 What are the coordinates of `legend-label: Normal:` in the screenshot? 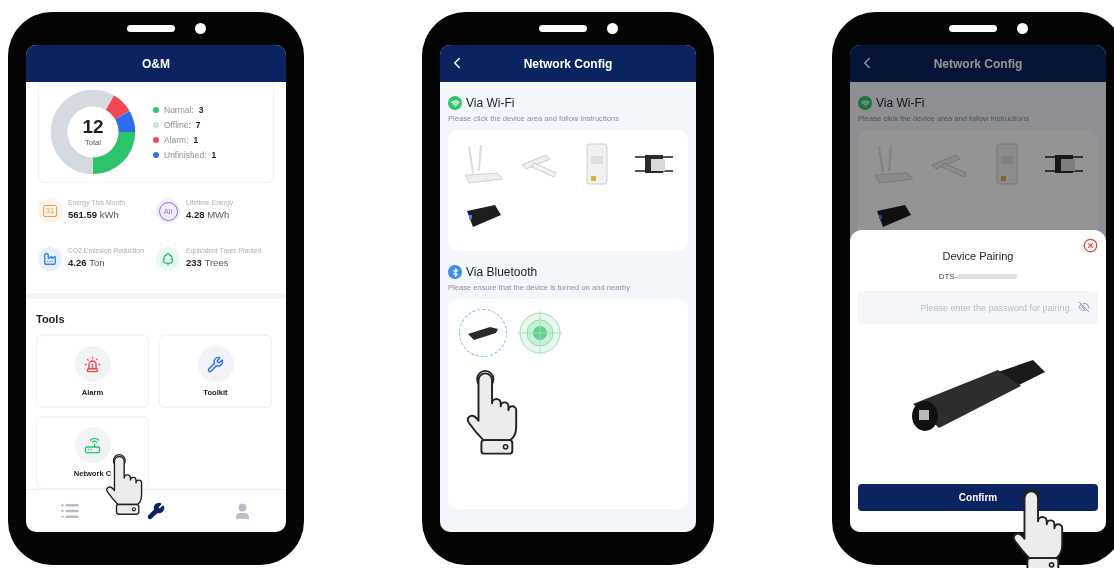 It's located at (179, 109).